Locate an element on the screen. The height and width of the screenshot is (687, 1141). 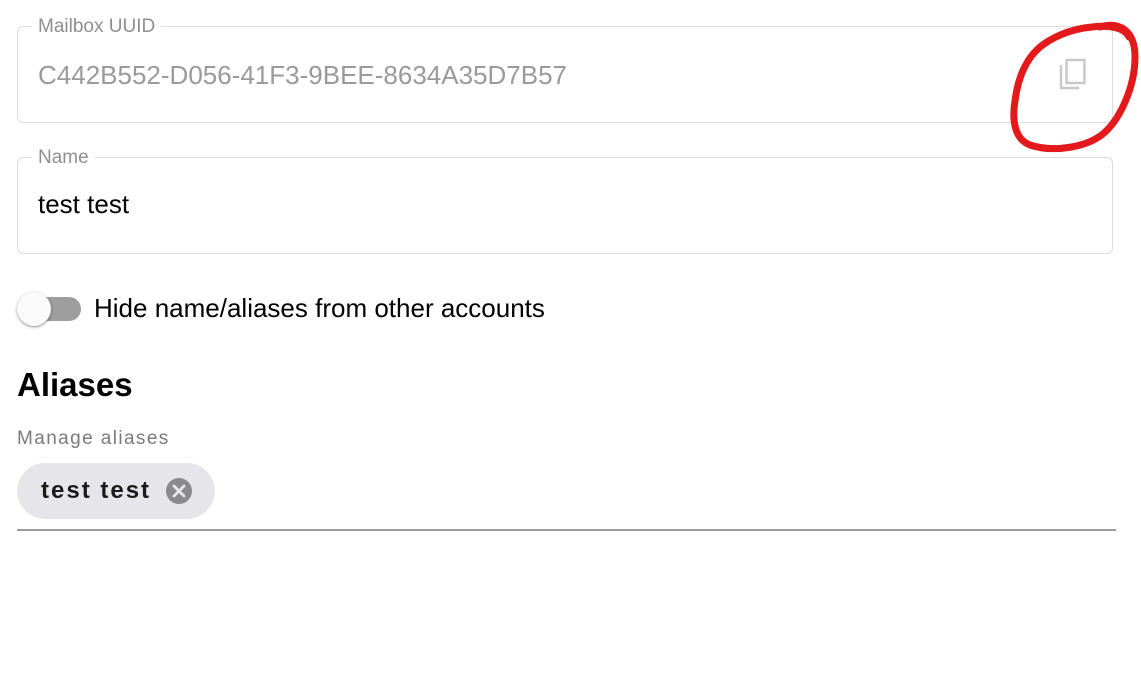
alias-chip: test test is located at coordinates (116, 491).